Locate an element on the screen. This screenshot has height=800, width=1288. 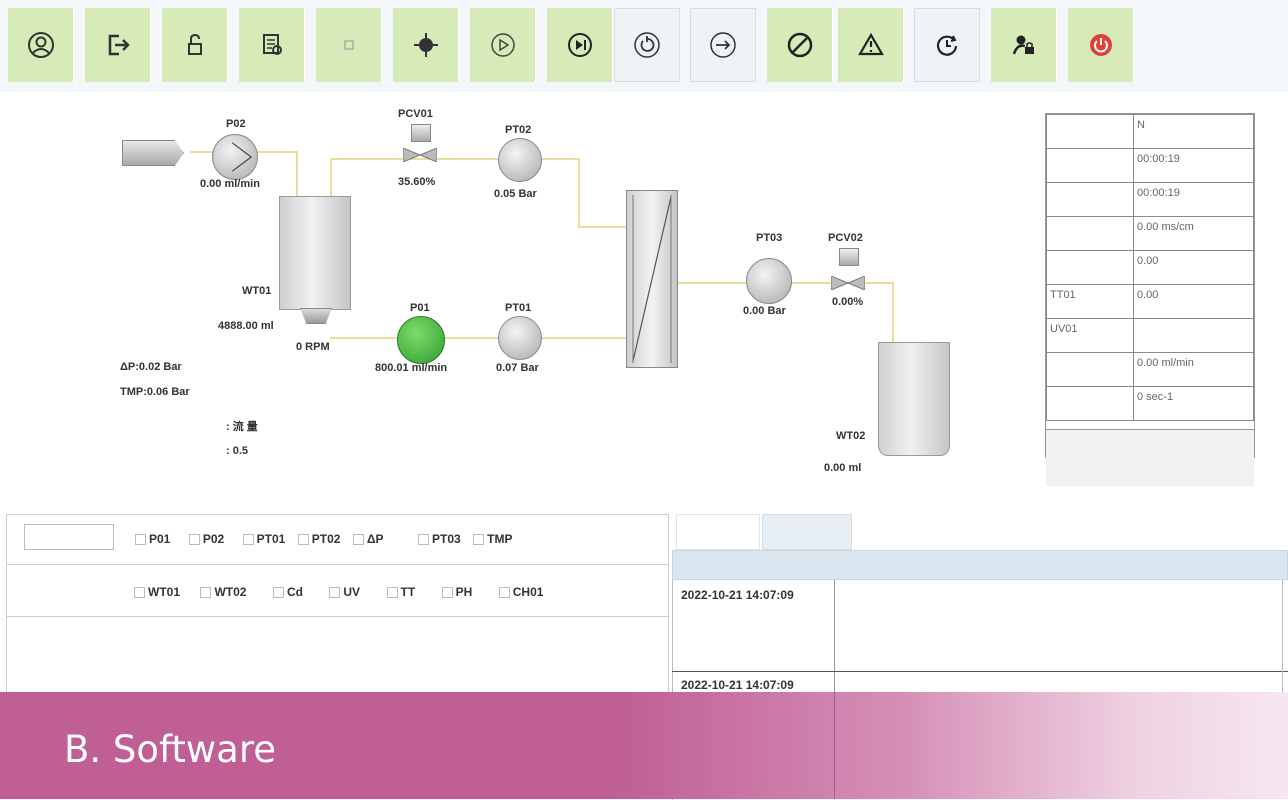
gauge-pt03 is located at coordinates (769, 281).